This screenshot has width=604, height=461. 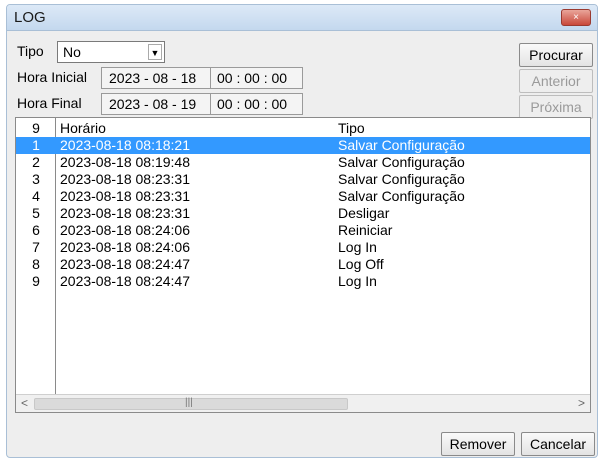 I want to click on horizontal-scrollbar: < ||| >, so click(x=303, y=403).